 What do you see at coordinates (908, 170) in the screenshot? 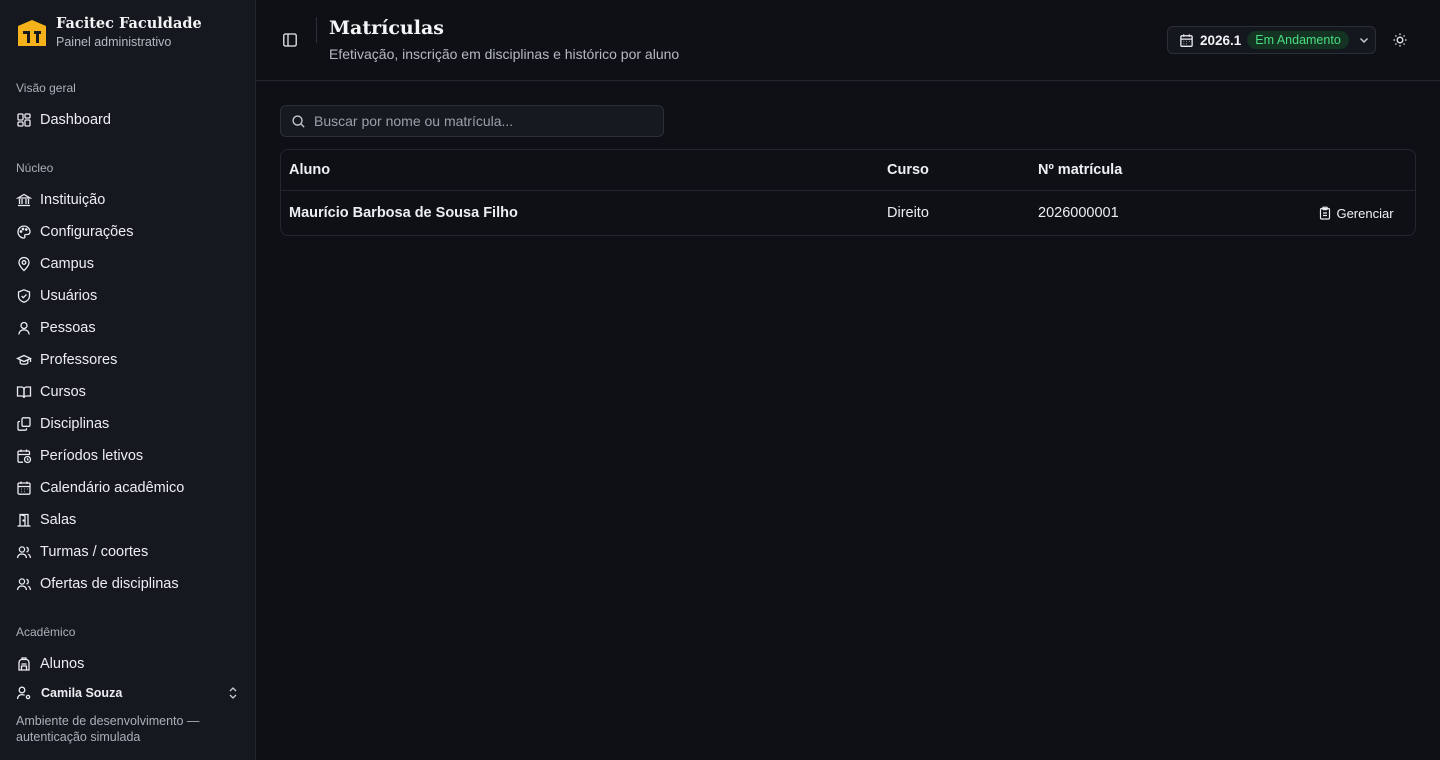
I see `column-header-curso: Curso` at bounding box center [908, 170].